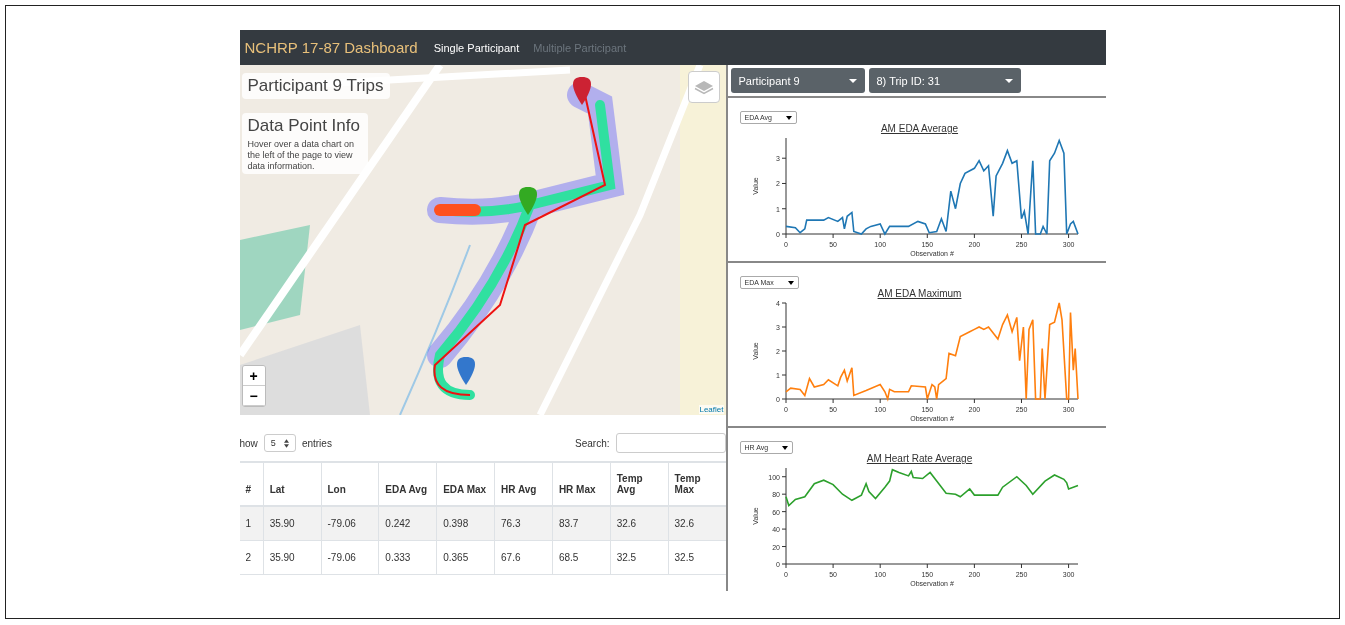 Image resolution: width=1345 pixels, height=625 pixels. I want to click on chart-title: AM Heart Rate Average, so click(919, 458).